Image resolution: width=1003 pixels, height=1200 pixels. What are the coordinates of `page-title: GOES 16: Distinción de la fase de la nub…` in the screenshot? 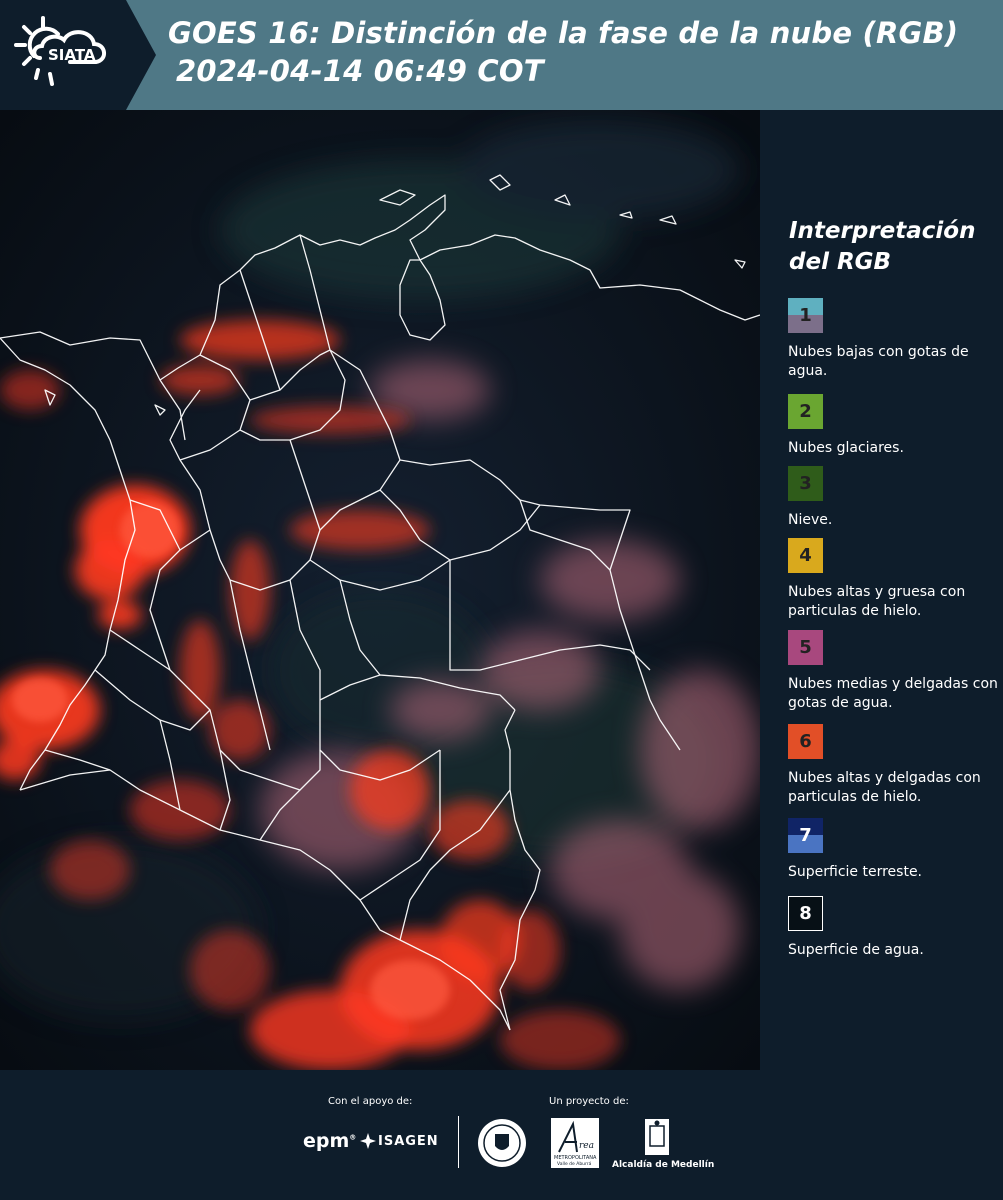 It's located at (563, 52).